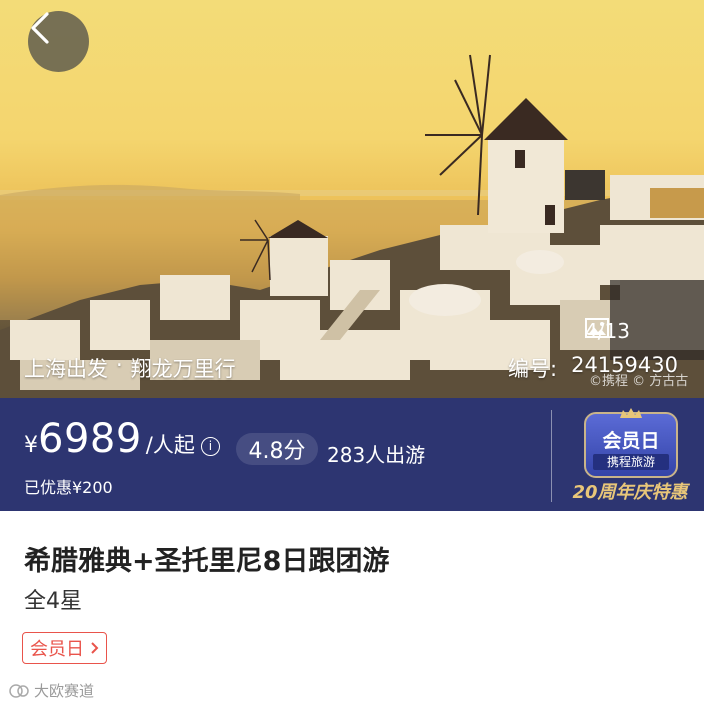  What do you see at coordinates (170, 445) in the screenshot?
I see `price-unit: /人起` at bounding box center [170, 445].